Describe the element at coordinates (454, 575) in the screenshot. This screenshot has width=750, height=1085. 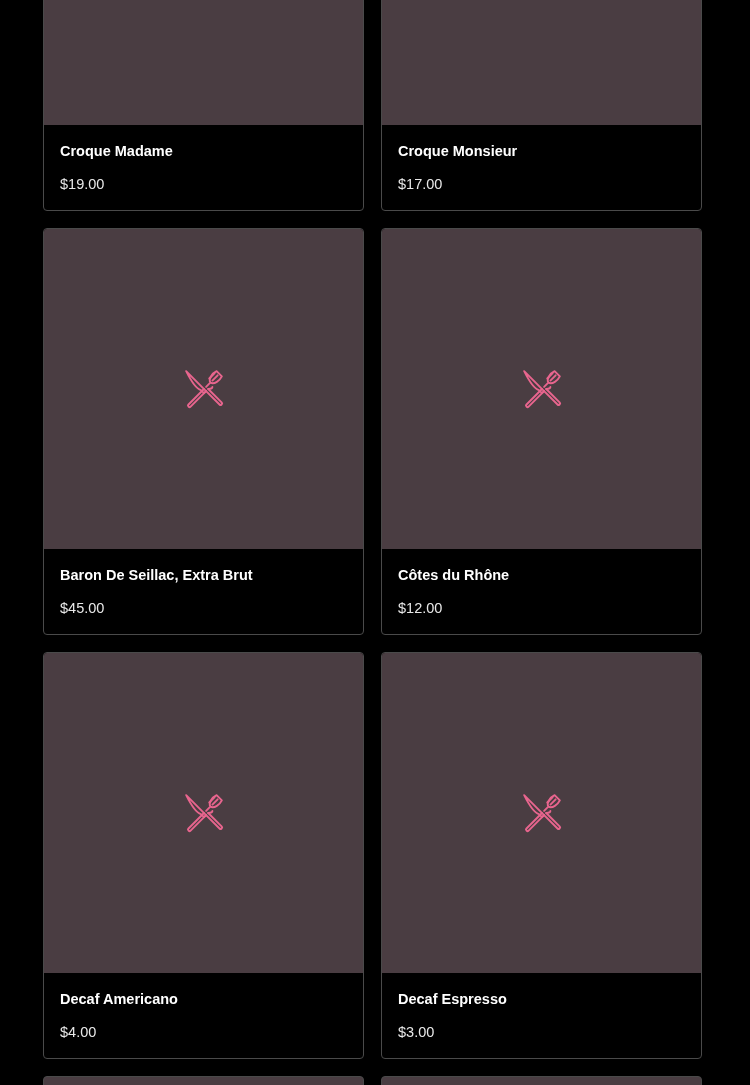
I see `item-name: Côtes du Rhône` at that location.